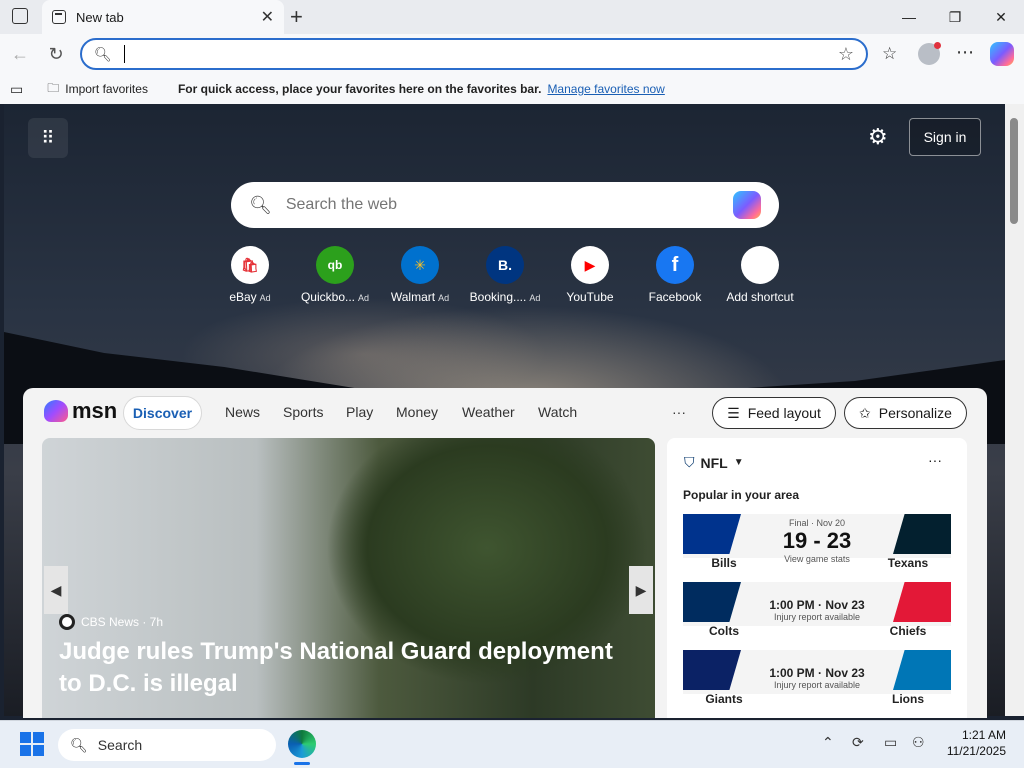 The width and height of the screenshot is (1024, 768). Describe the element at coordinates (976, 751) in the screenshot. I see `clock-date: 11/21/2025` at that location.